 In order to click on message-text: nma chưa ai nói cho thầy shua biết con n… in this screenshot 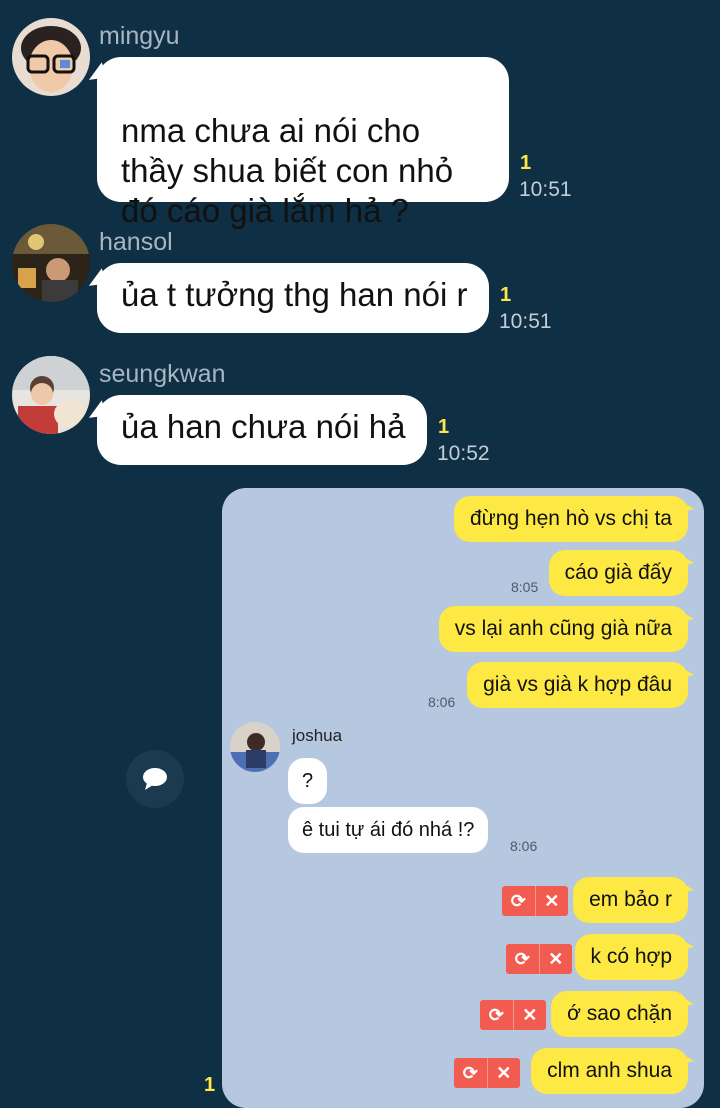, I will do `click(287, 170)`.